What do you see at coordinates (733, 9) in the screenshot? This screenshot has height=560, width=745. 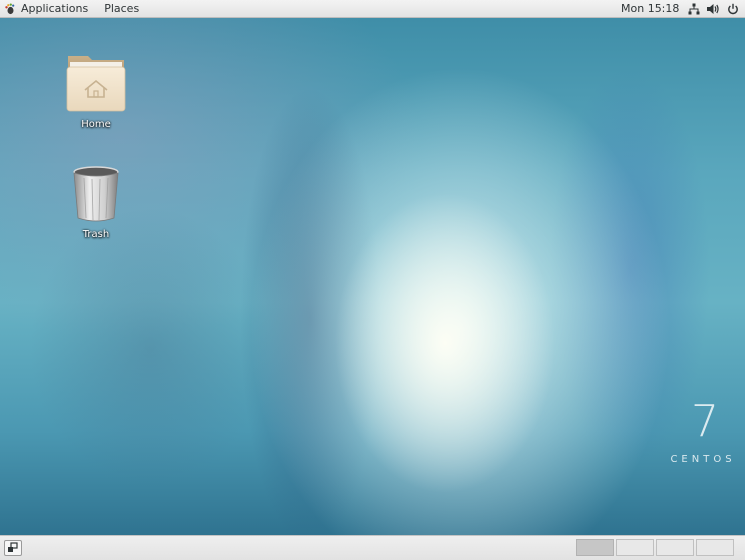 I see `power-icon` at bounding box center [733, 9].